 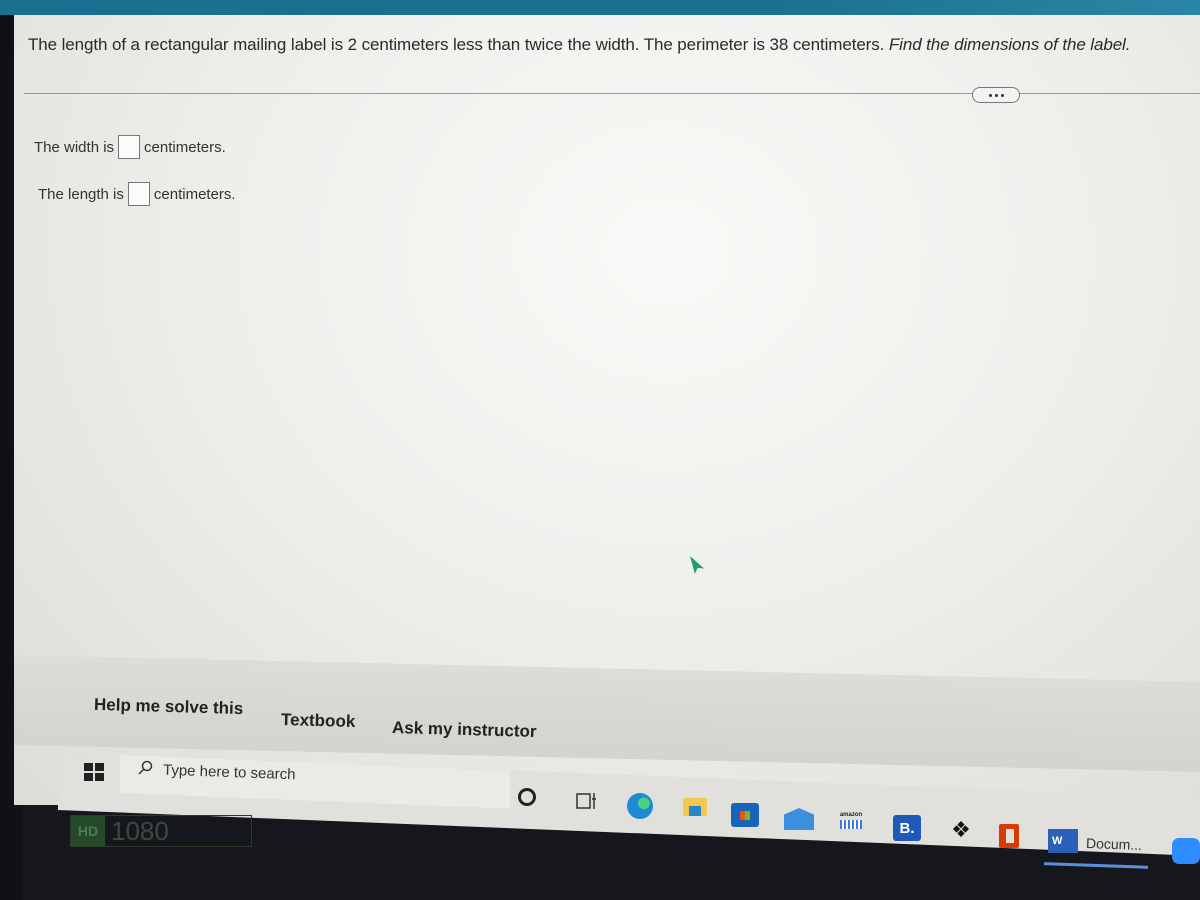 What do you see at coordinates (1186, 851) in the screenshot?
I see `zoom-app-icon` at bounding box center [1186, 851].